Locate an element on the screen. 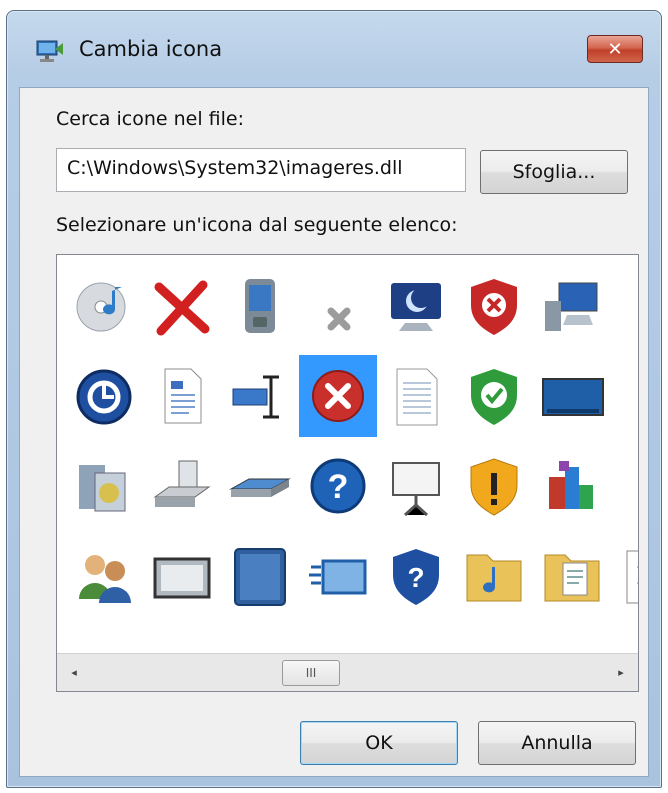 Image resolution: width=668 pixels, height=793 pixels. shield-help-icon: ? is located at coordinates (416, 577).